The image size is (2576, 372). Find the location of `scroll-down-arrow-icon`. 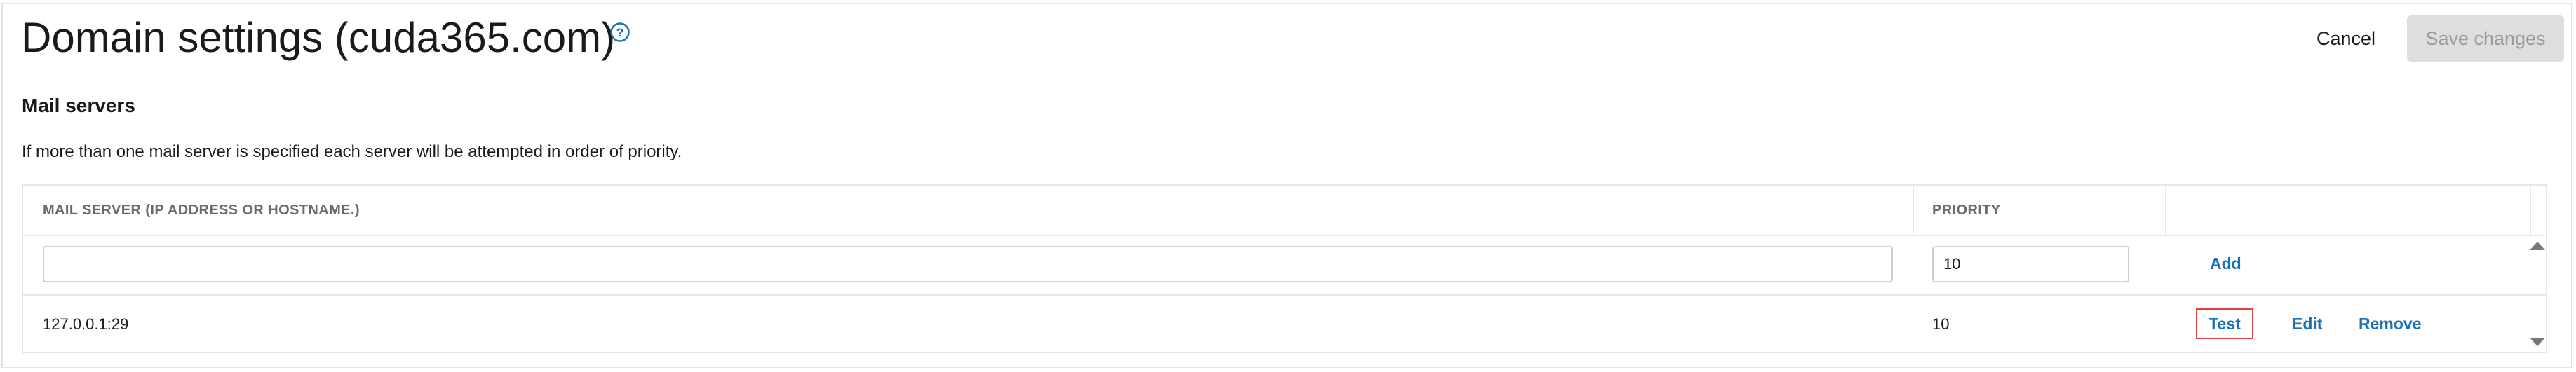

scroll-down-arrow-icon is located at coordinates (2537, 342).